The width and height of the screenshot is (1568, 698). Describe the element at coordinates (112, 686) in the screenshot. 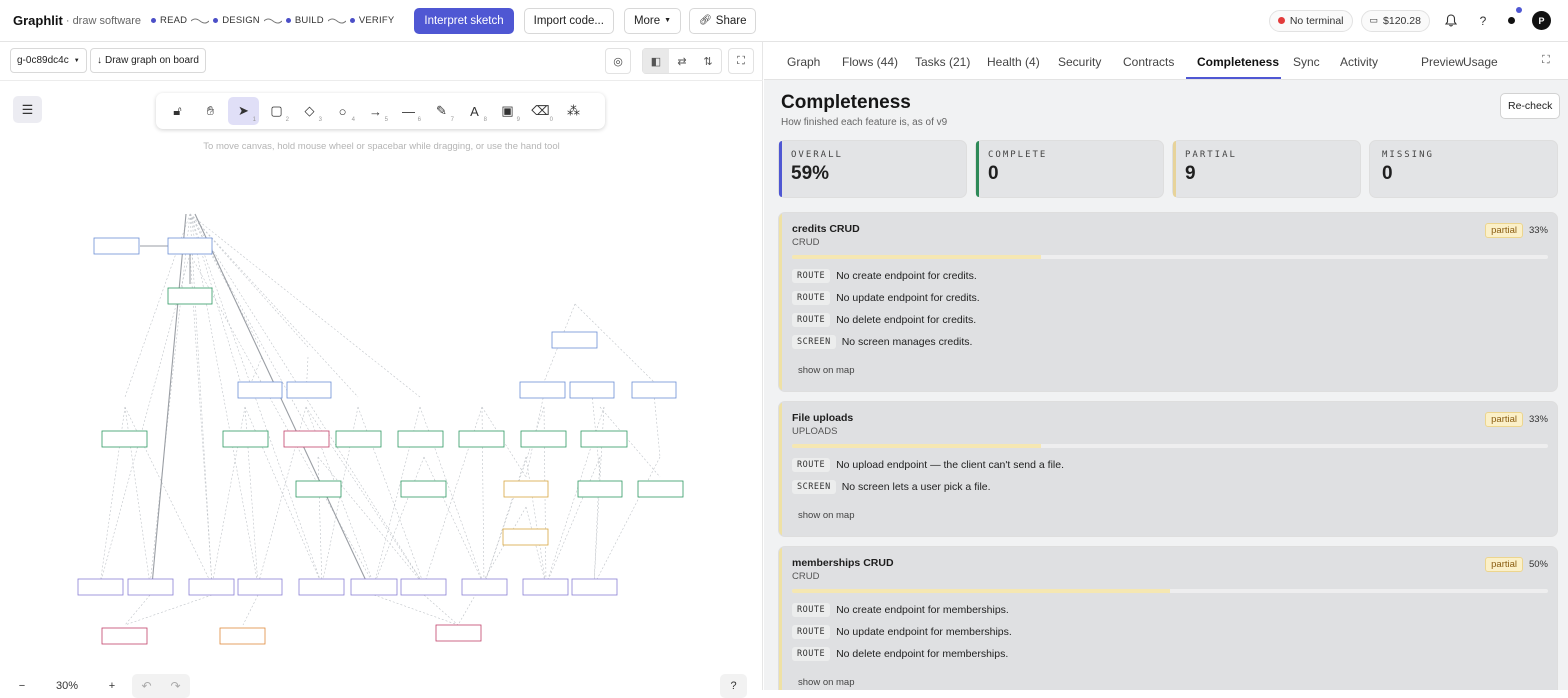

I see `zoom-in-icon: +` at that location.